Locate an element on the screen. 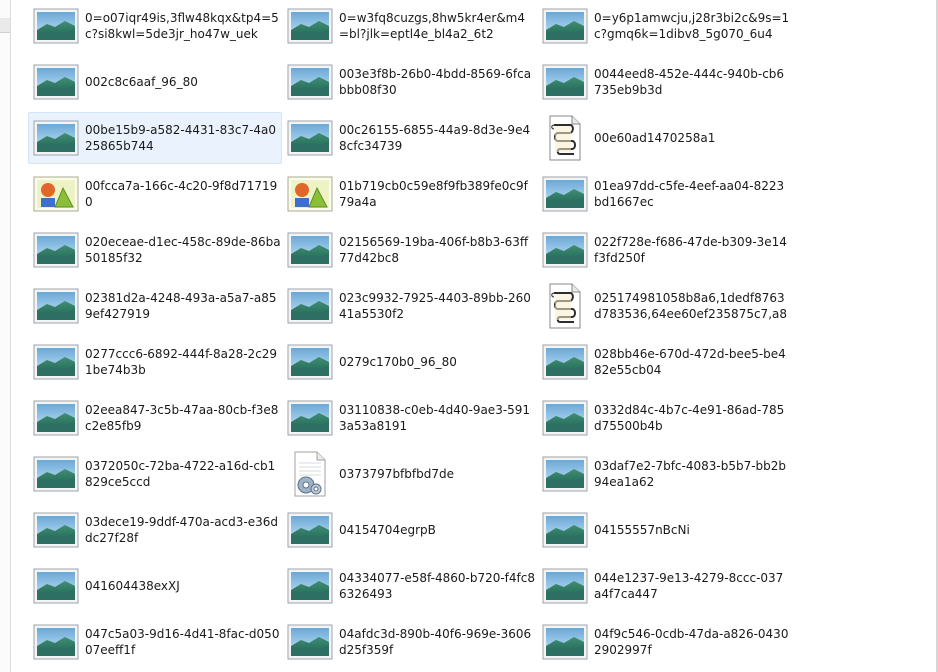  file-item: 0332d84c-4b7c-4e91-86ad-785d75500b4b is located at coordinates (664, 418).